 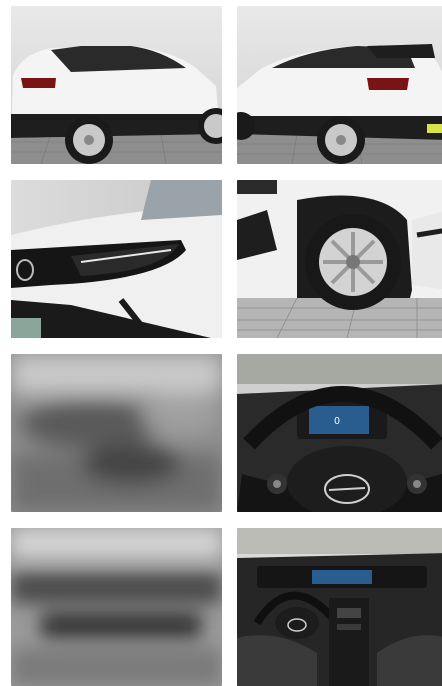 What do you see at coordinates (337, 421) in the screenshot?
I see `svg-text: 0` at bounding box center [337, 421].